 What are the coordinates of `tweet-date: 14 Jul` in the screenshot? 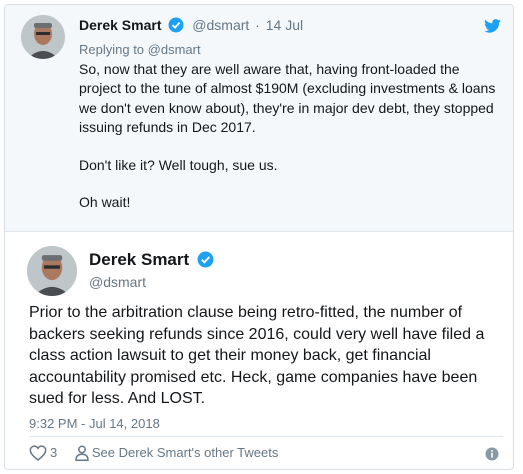 It's located at (284, 25).